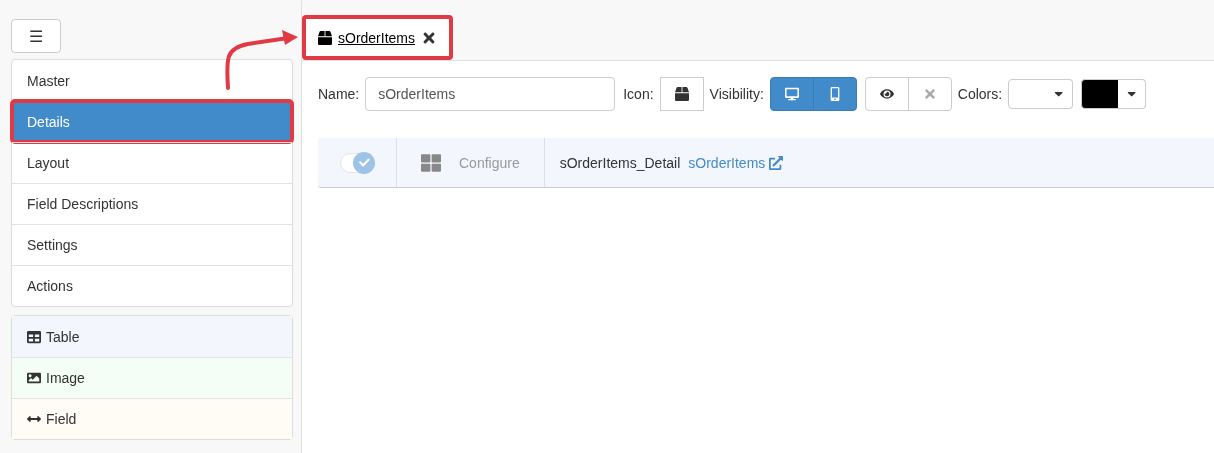 This screenshot has height=453, width=1214. What do you see at coordinates (152, 80) in the screenshot?
I see `nav-item: Master` at bounding box center [152, 80].